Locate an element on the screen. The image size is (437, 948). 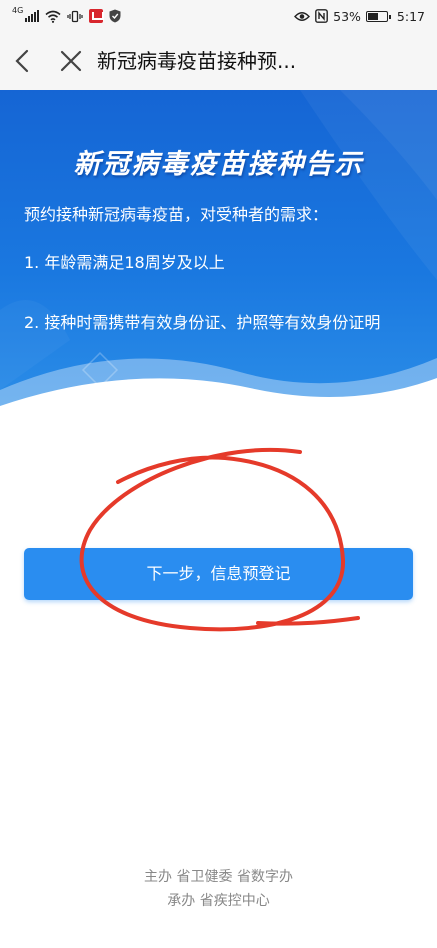
status-right: 53% 5:17 is located at coordinates (359, 16).